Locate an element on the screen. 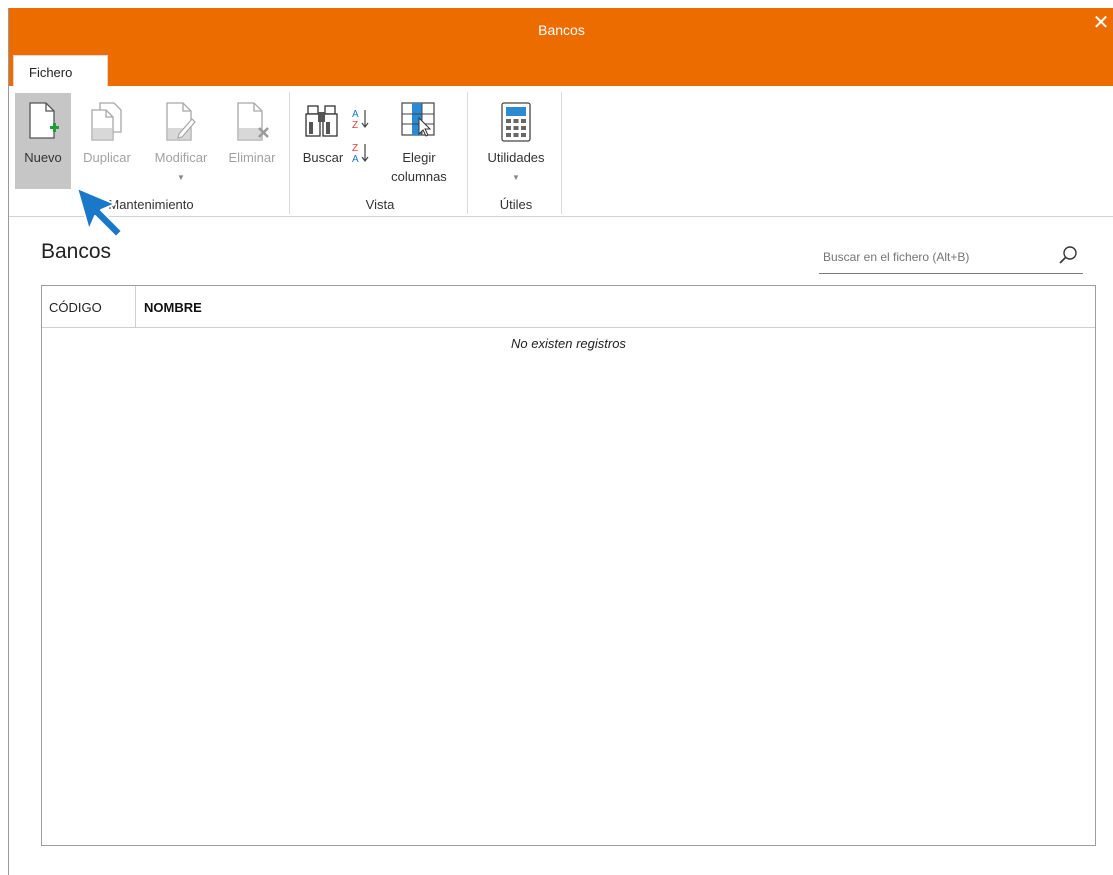 Image resolution: width=1113 pixels, height=875 pixels. group-label-utiles: Útiles is located at coordinates (516, 204).